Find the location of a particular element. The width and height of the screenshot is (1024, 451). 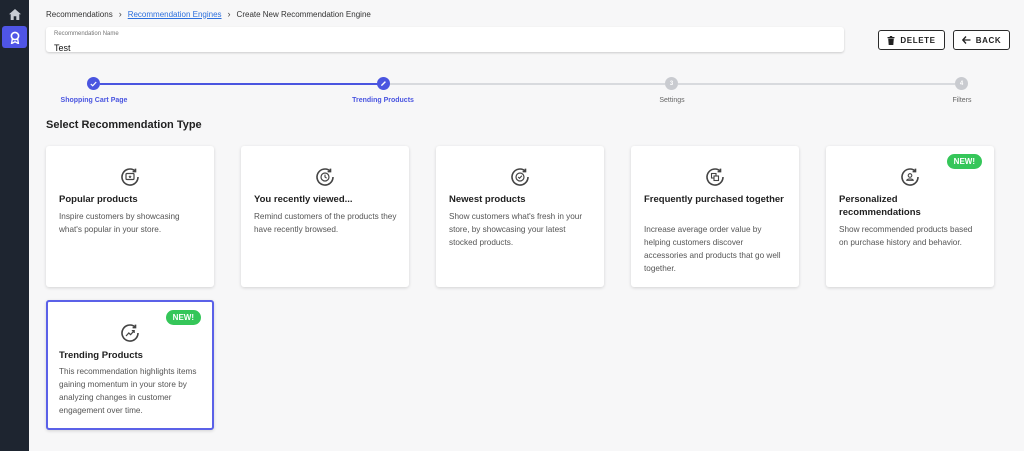

breadcrumb-parent-link: Recommendation Engines is located at coordinates (175, 14).